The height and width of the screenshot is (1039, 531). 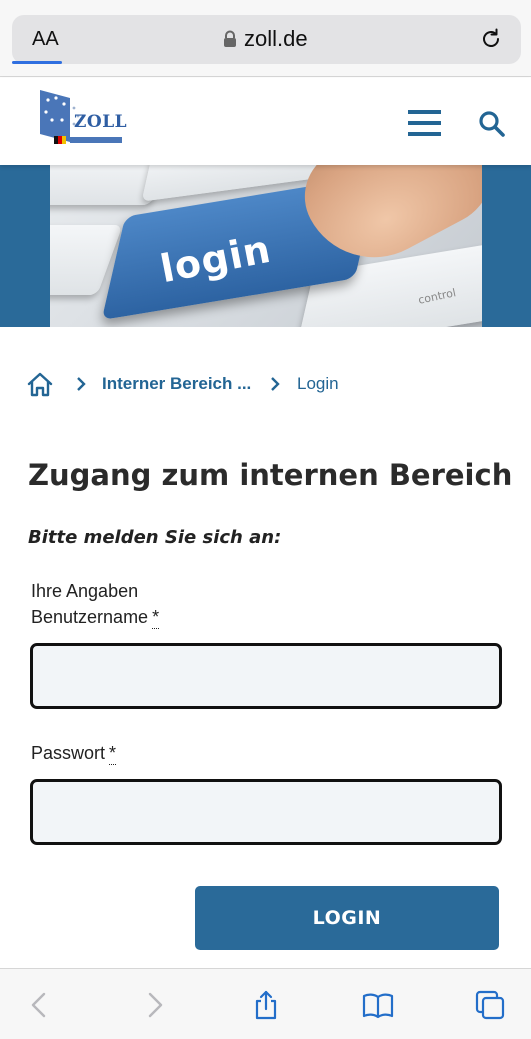 What do you see at coordinates (276, 38) in the screenshot?
I see `url-text: zoll.de` at bounding box center [276, 38].